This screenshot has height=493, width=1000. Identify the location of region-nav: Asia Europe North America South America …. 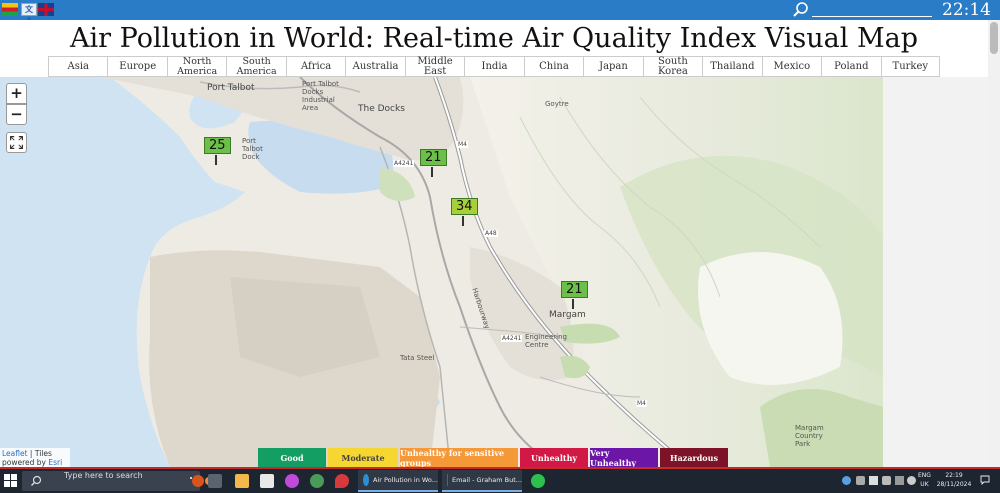
(494, 66).